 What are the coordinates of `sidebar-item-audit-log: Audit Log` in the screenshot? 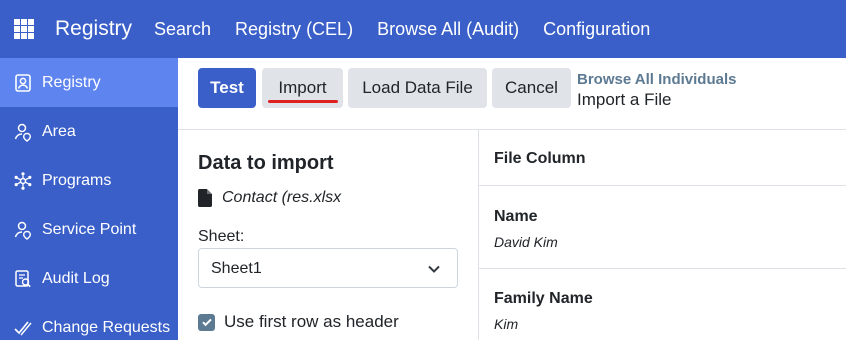 It's located at (89, 278).